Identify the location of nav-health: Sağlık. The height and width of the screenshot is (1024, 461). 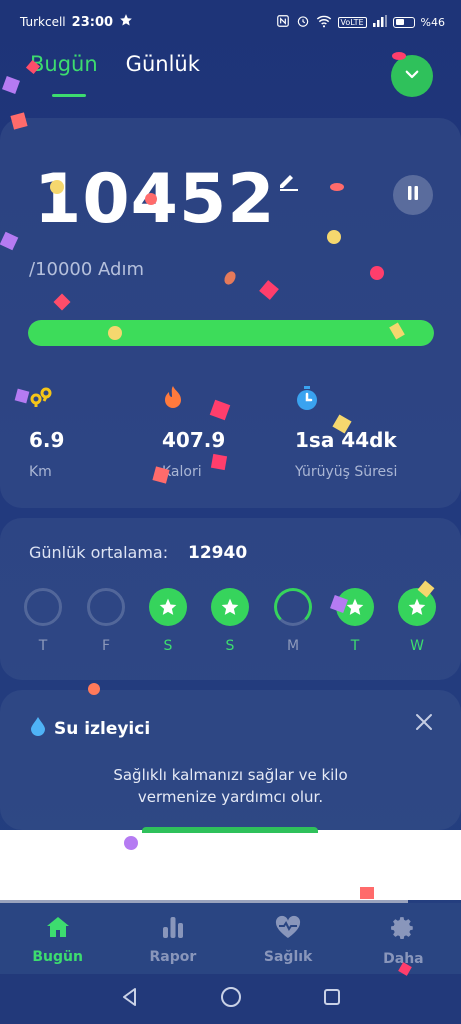
(288, 938).